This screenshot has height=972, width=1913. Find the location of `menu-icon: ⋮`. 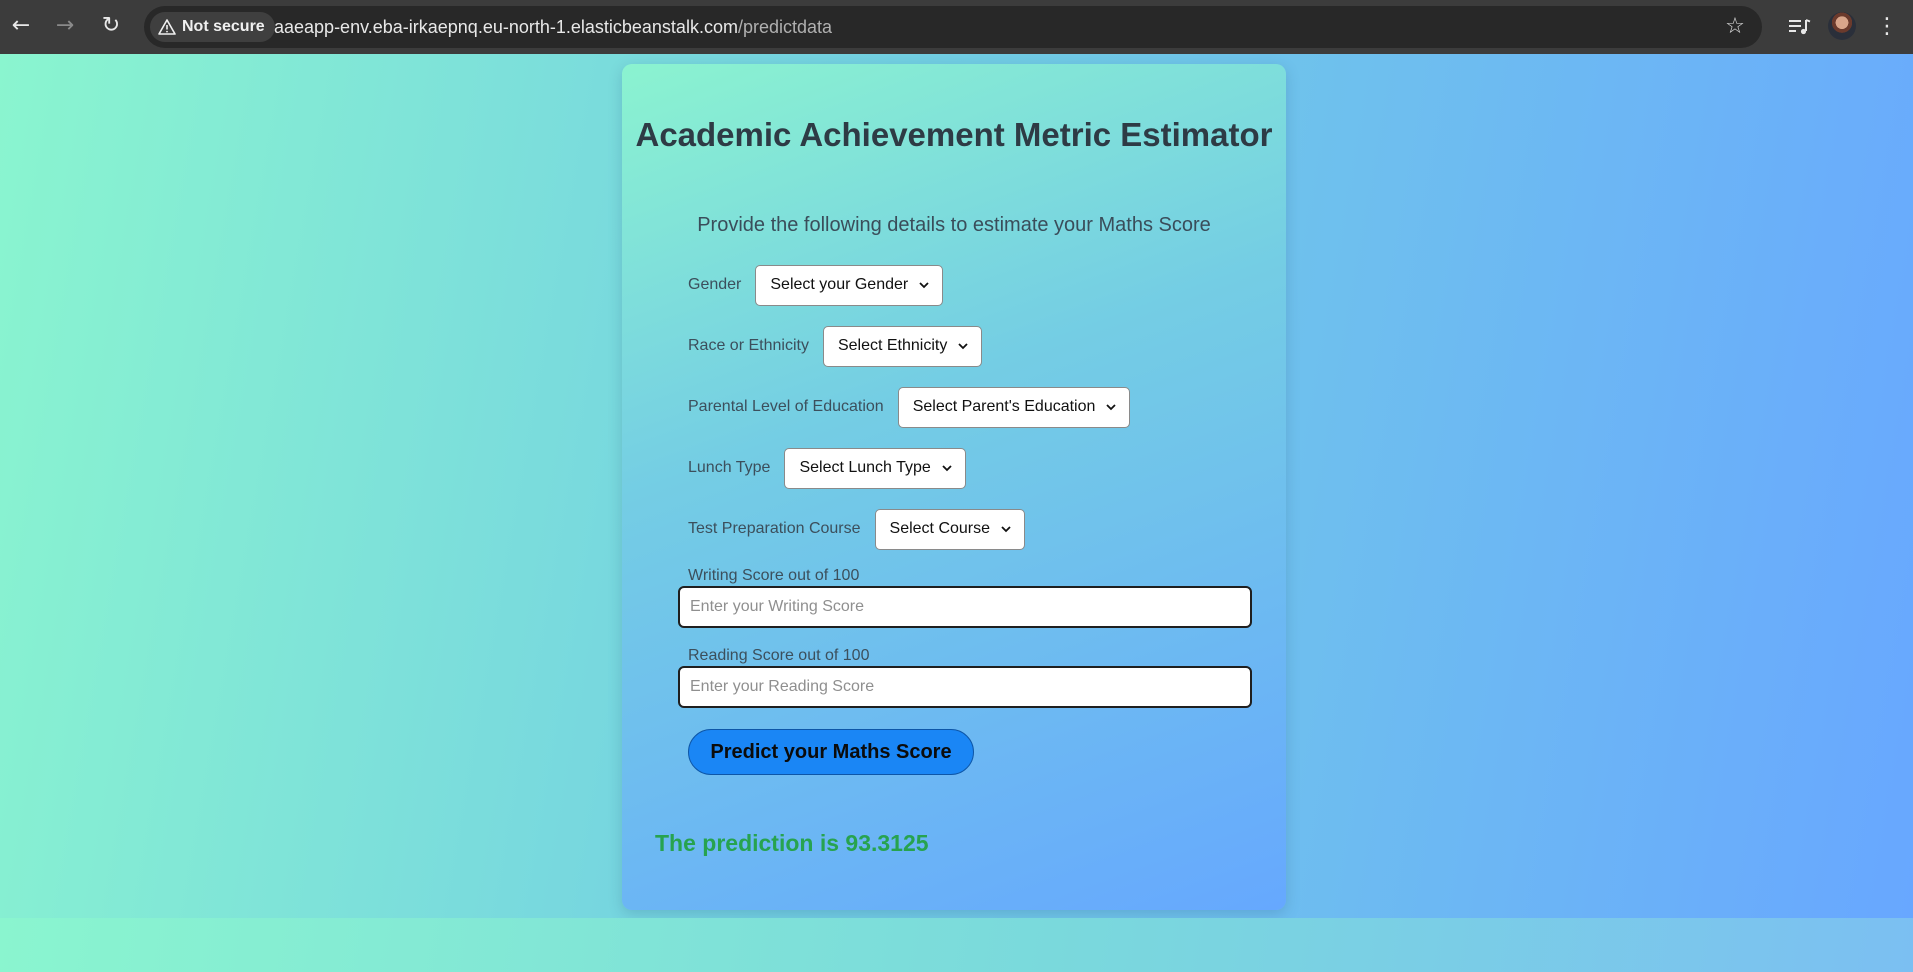

menu-icon: ⋮ is located at coordinates (1887, 27).